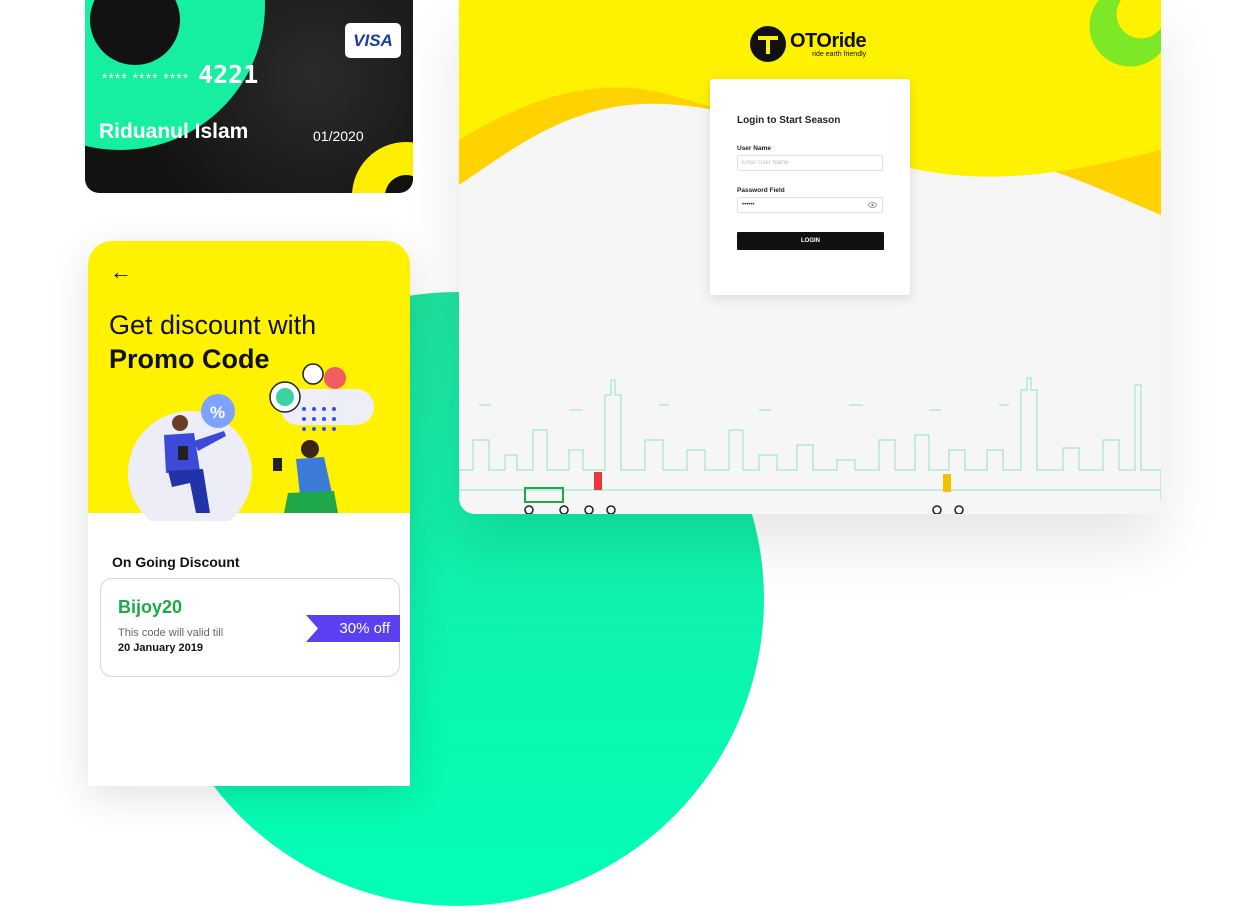 This screenshot has height=919, width=1246. What do you see at coordinates (789, 120) in the screenshot?
I see `login-title: Login to Start Season` at bounding box center [789, 120].